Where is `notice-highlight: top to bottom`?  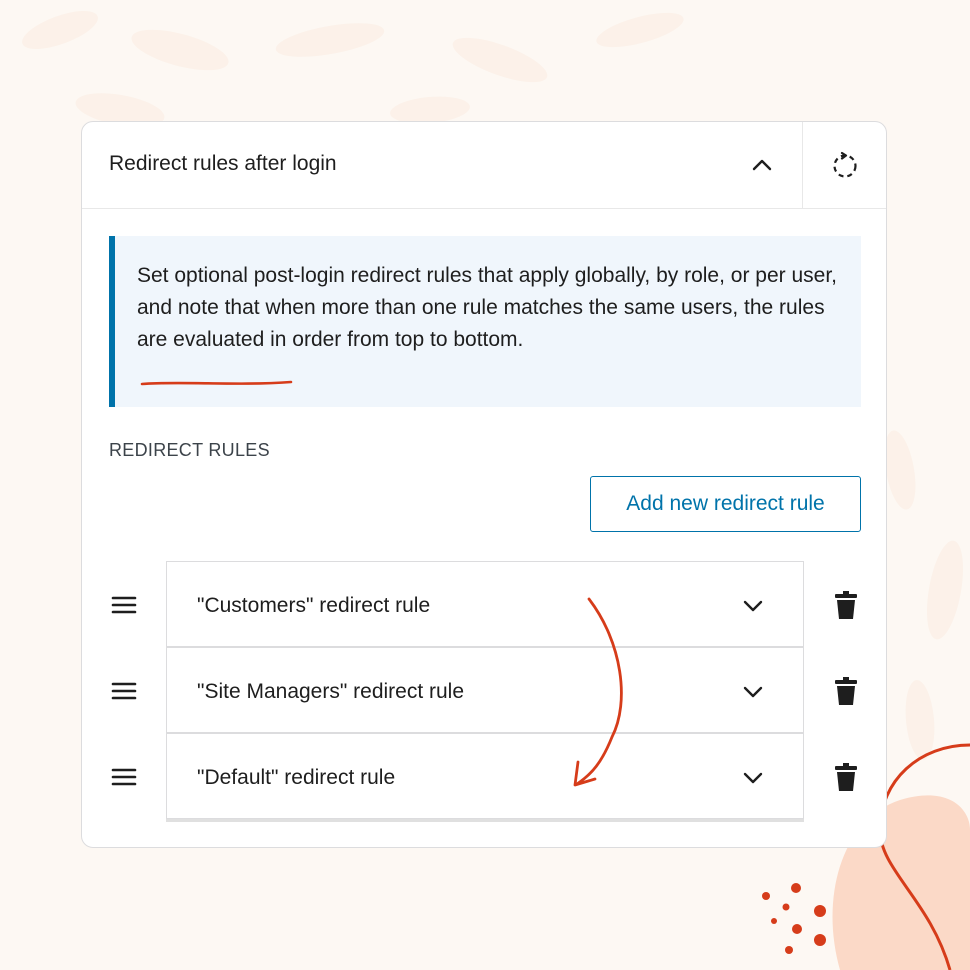
notice-highlight: top to bottom is located at coordinates (456, 339).